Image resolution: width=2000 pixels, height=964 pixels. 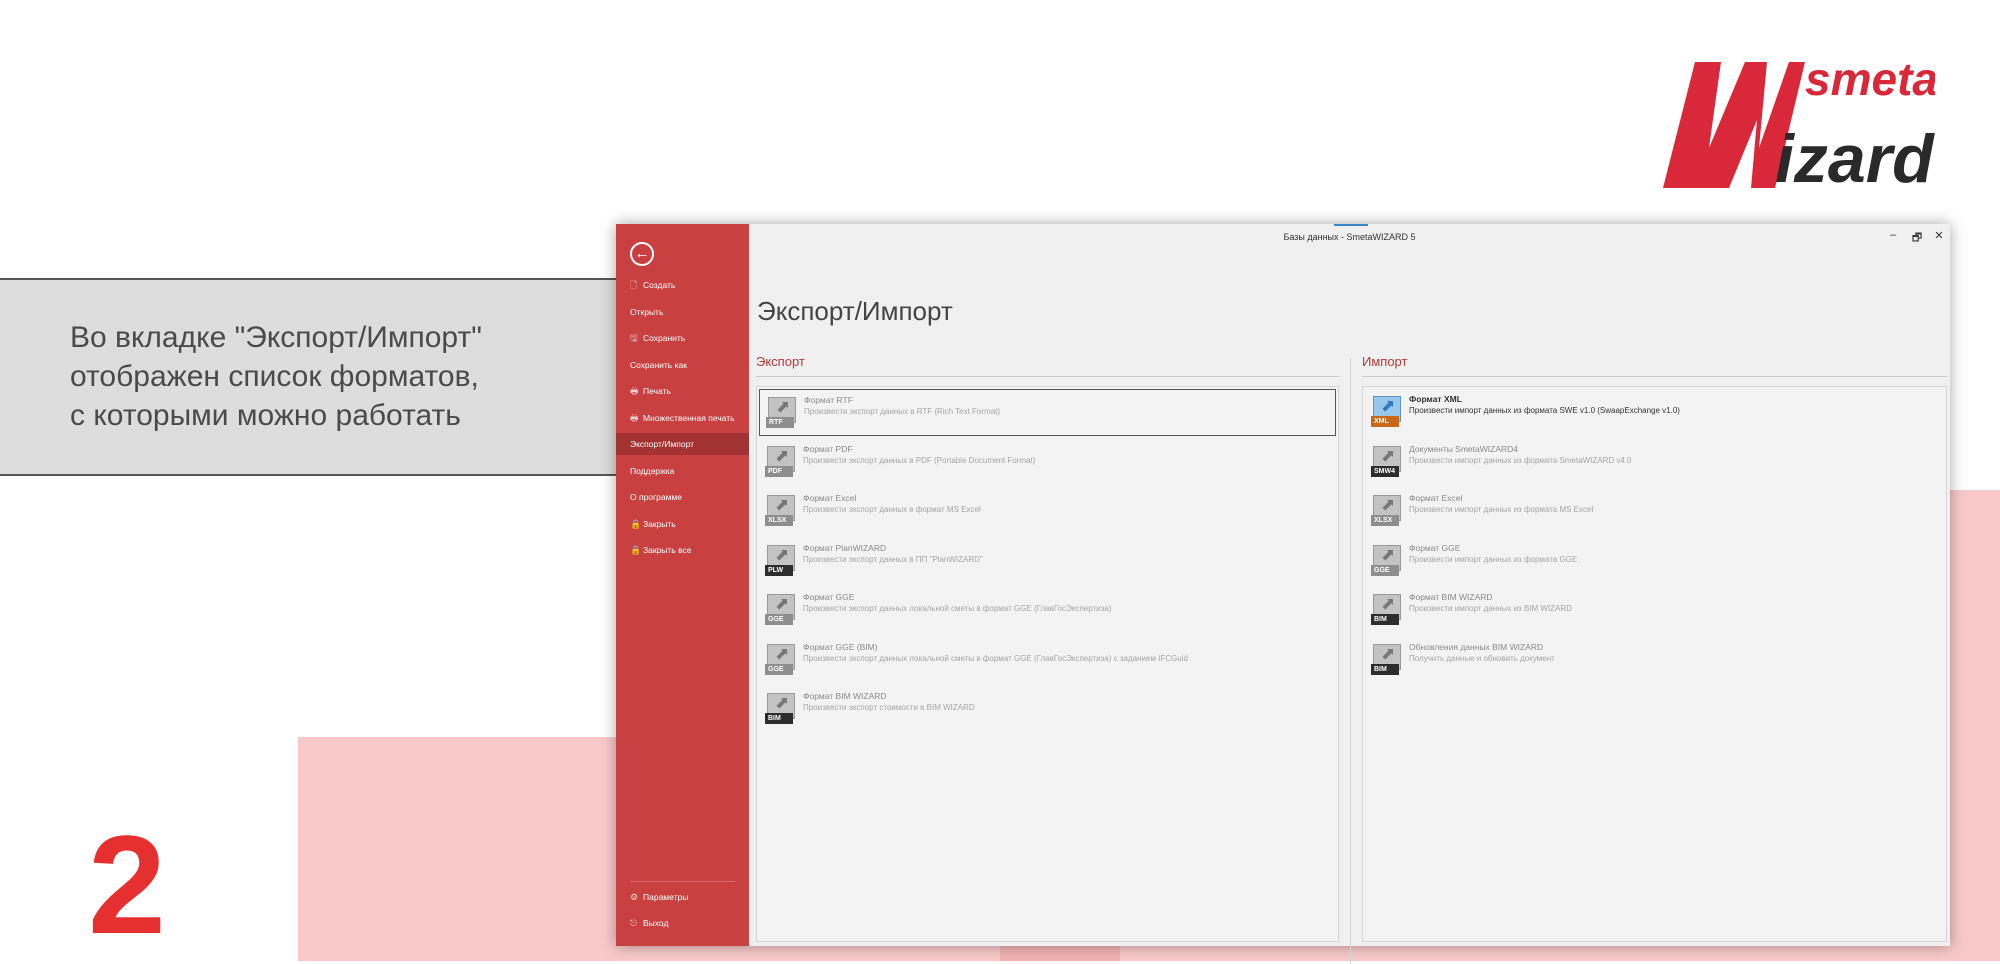 I want to click on minimize-button: –, so click(x=1893, y=235).